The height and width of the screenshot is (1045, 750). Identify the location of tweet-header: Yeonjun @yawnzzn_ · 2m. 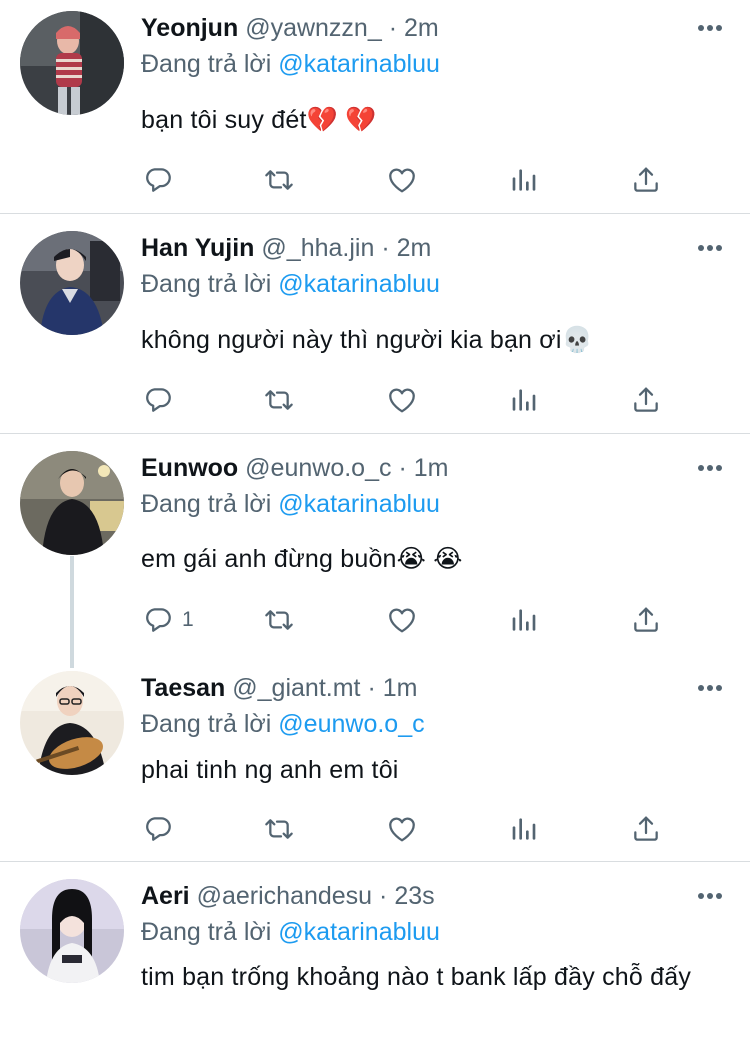
(290, 28).